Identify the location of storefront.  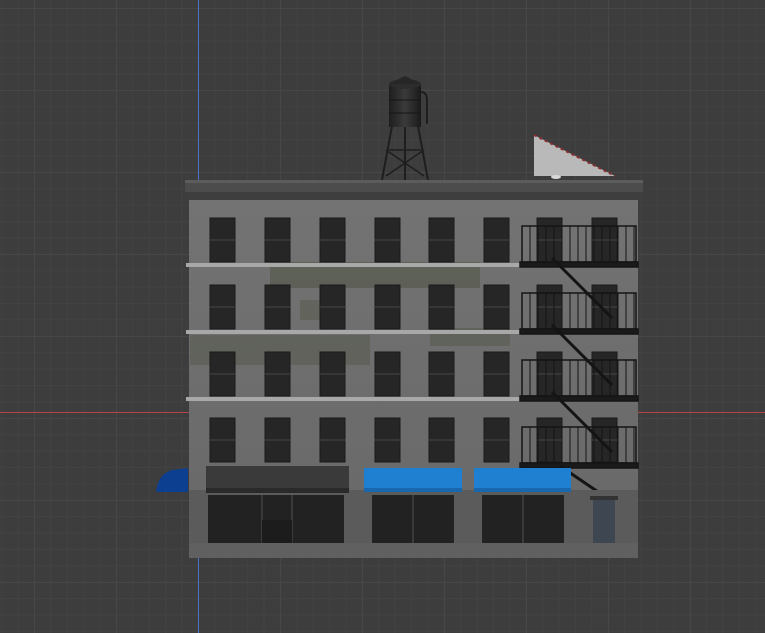
(413, 524).